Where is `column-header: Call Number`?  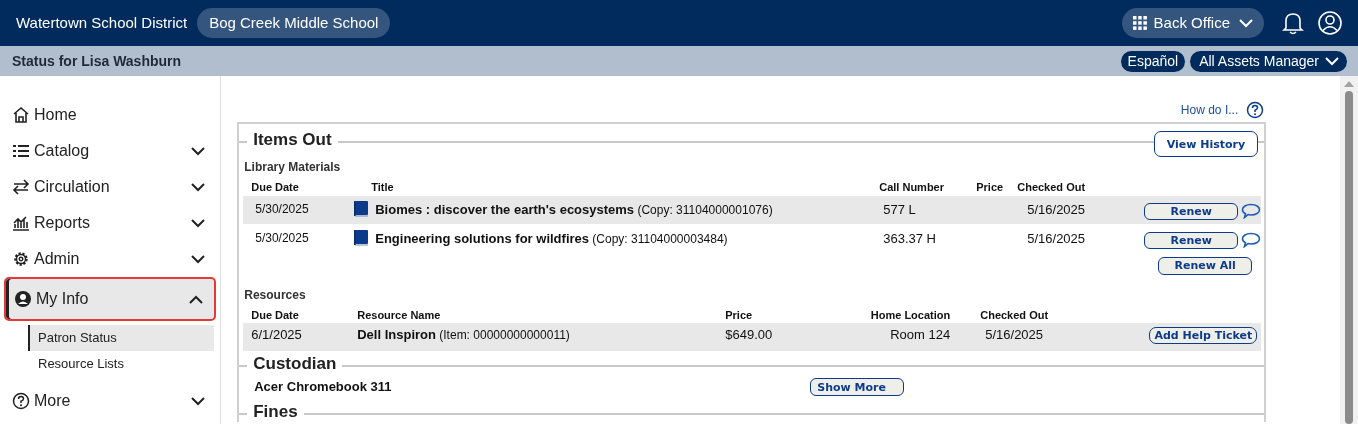 column-header: Call Number is located at coordinates (912, 187).